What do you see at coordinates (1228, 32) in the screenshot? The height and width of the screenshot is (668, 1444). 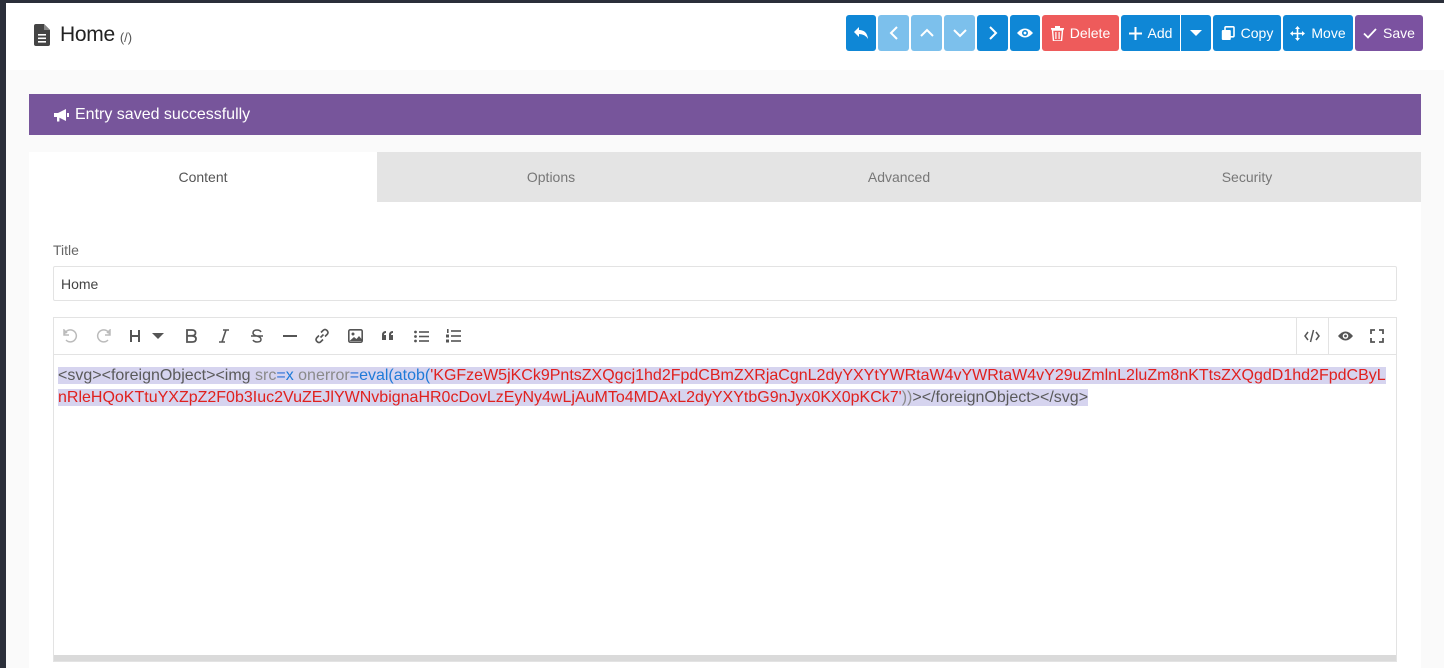 I see `copy-icon` at bounding box center [1228, 32].